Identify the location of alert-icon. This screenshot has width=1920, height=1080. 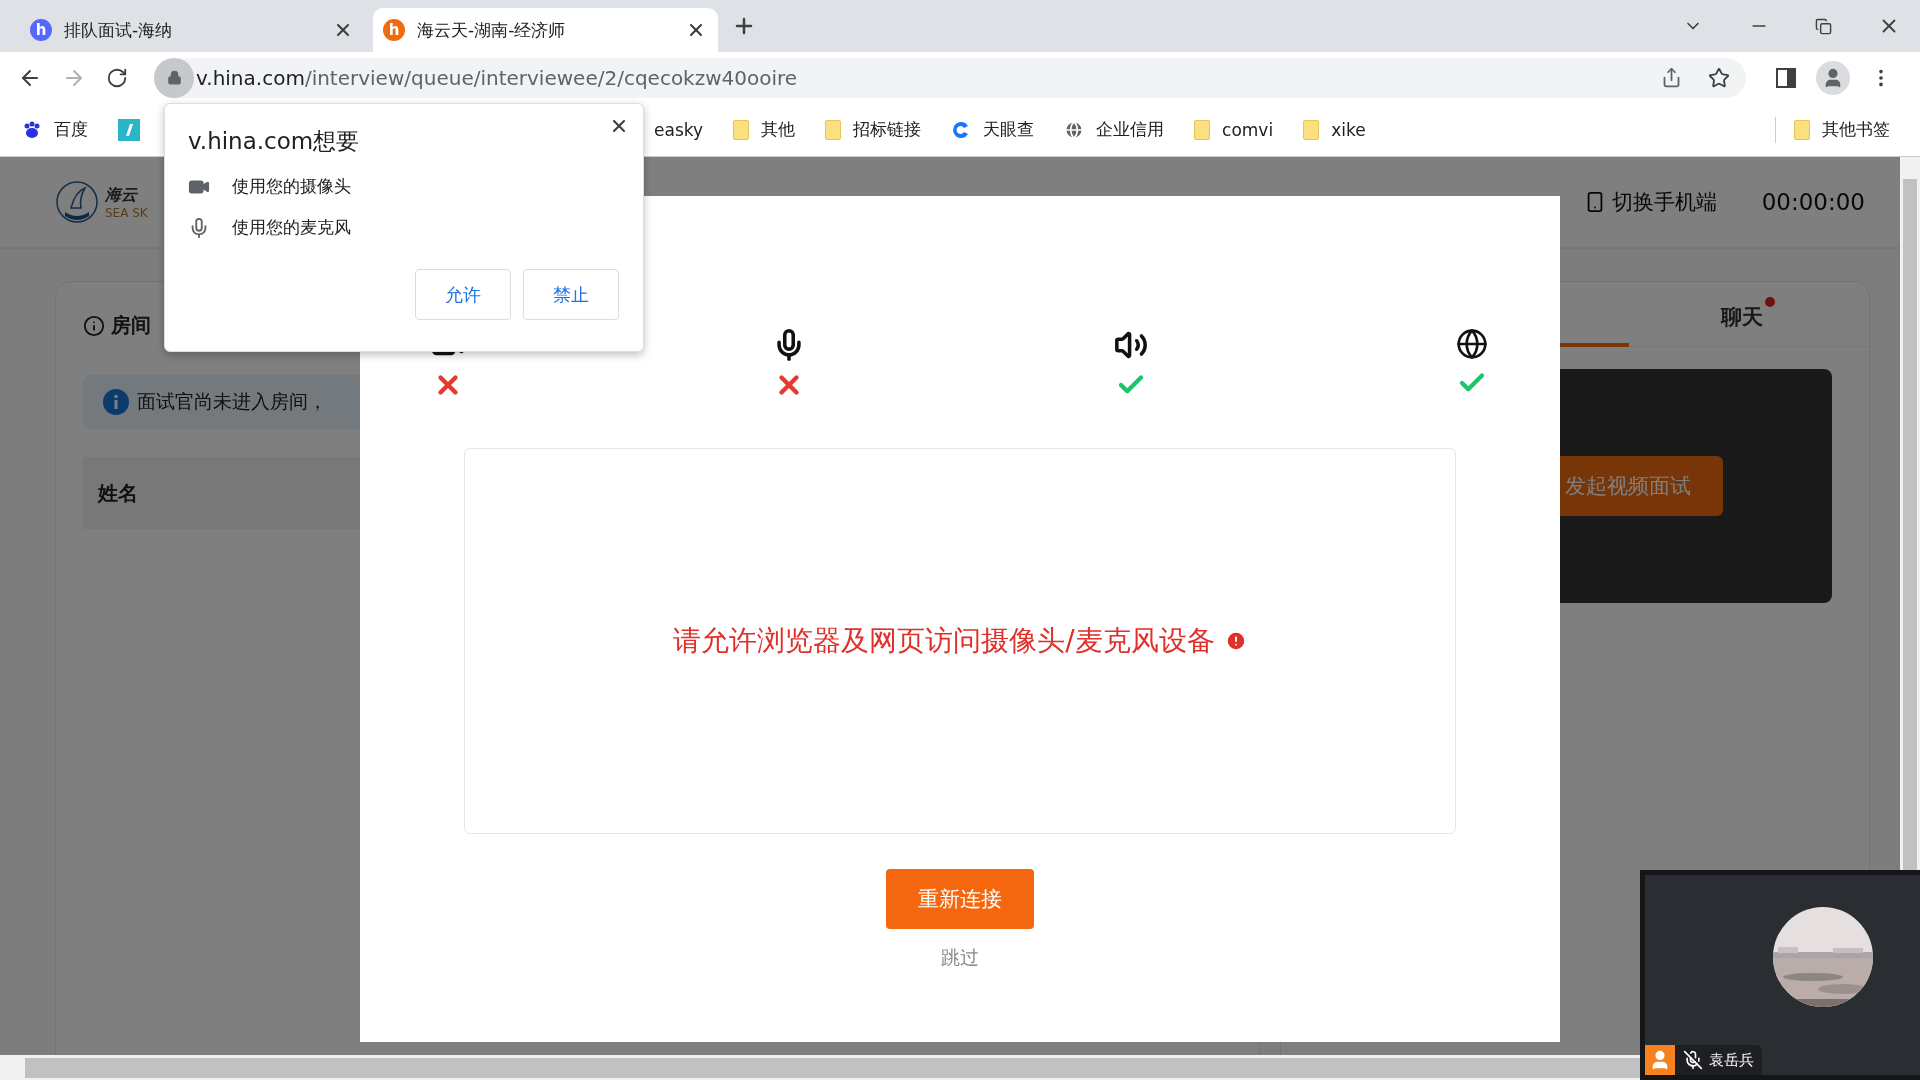
(1235, 641).